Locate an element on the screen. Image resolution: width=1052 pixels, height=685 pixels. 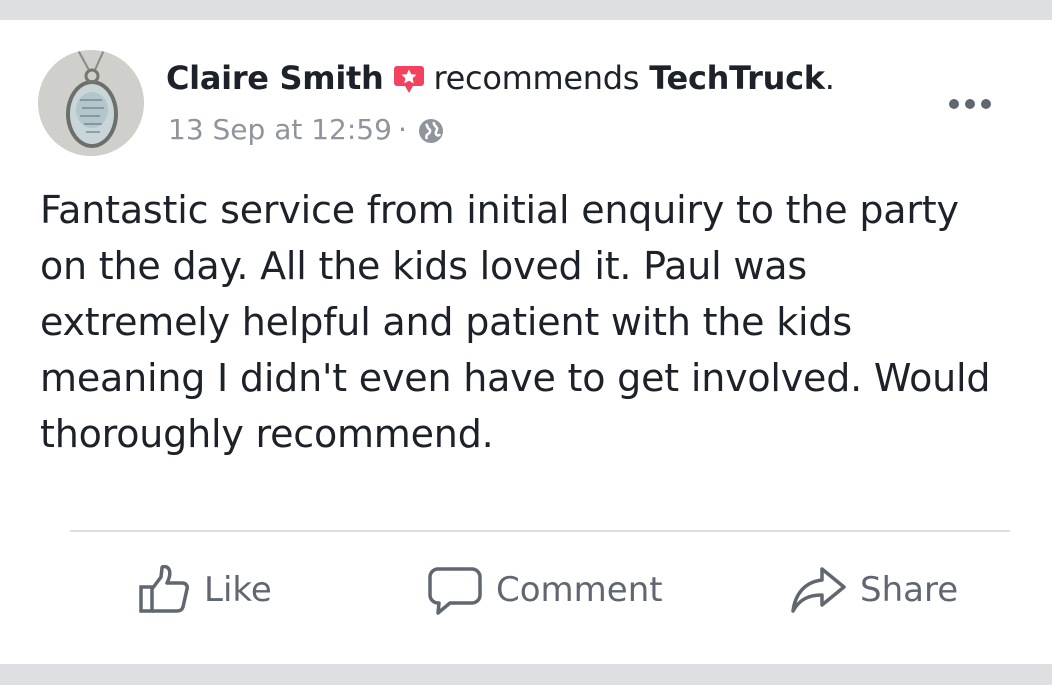
comment-button: Comment is located at coordinates (545, 590).